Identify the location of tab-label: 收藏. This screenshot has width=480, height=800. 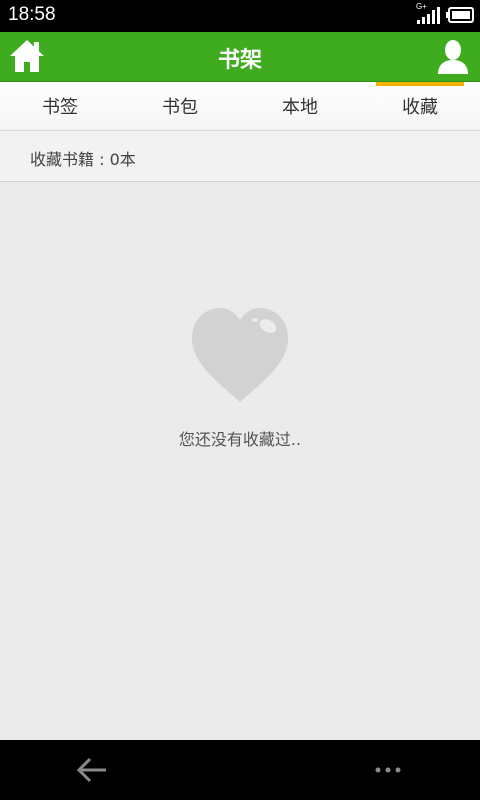
(420, 107).